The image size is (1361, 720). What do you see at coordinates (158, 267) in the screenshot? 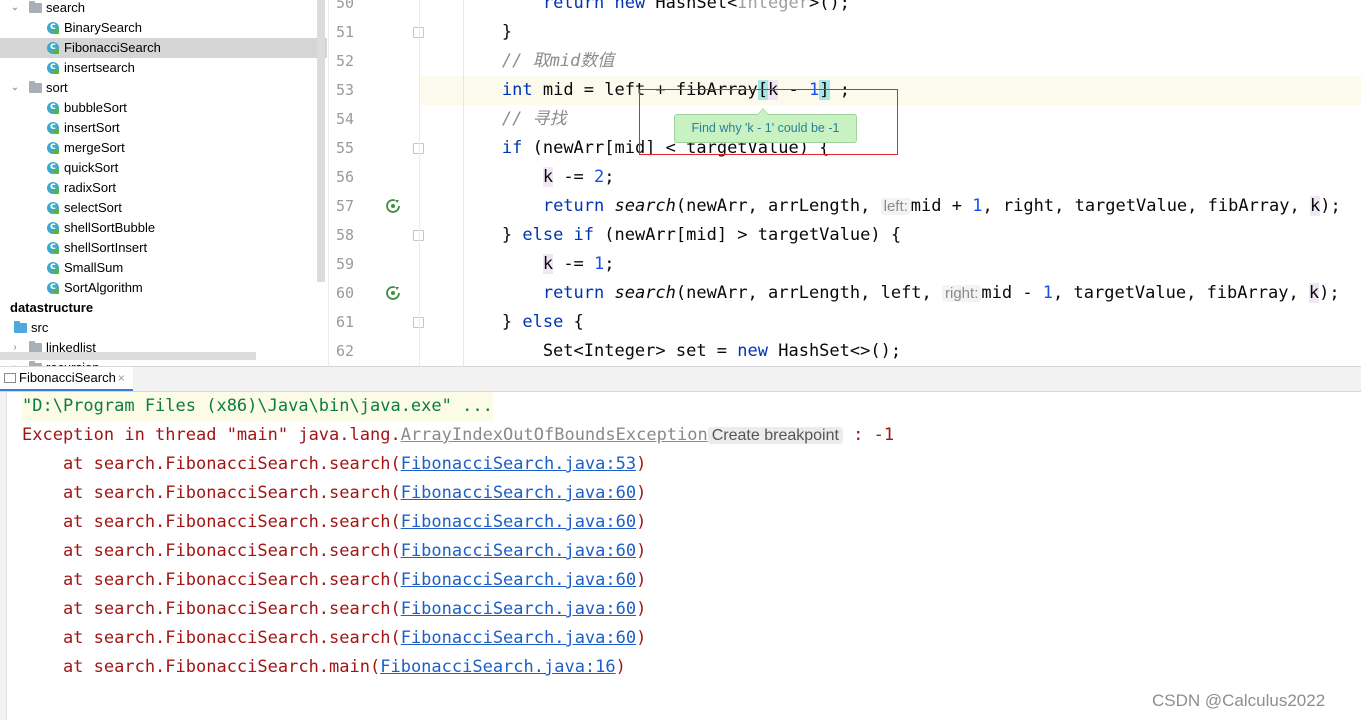
I see `tree-node: SmallSum` at bounding box center [158, 267].